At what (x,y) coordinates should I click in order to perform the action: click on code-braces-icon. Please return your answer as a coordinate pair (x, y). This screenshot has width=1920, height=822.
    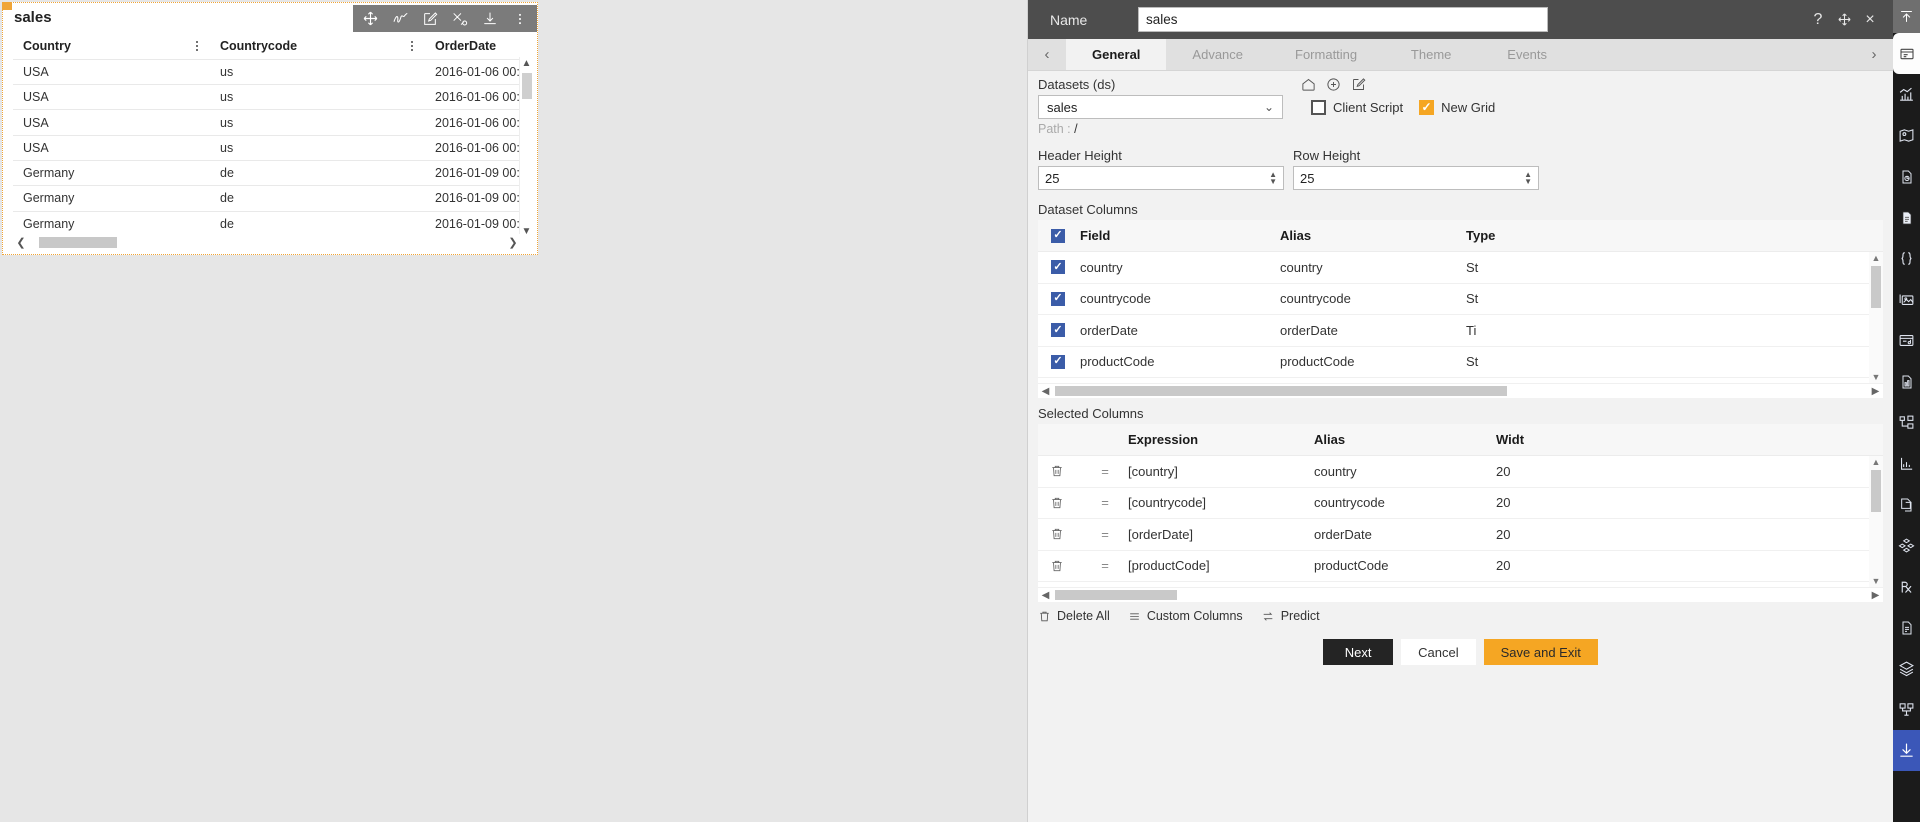
    Looking at the image, I should click on (1906, 258).